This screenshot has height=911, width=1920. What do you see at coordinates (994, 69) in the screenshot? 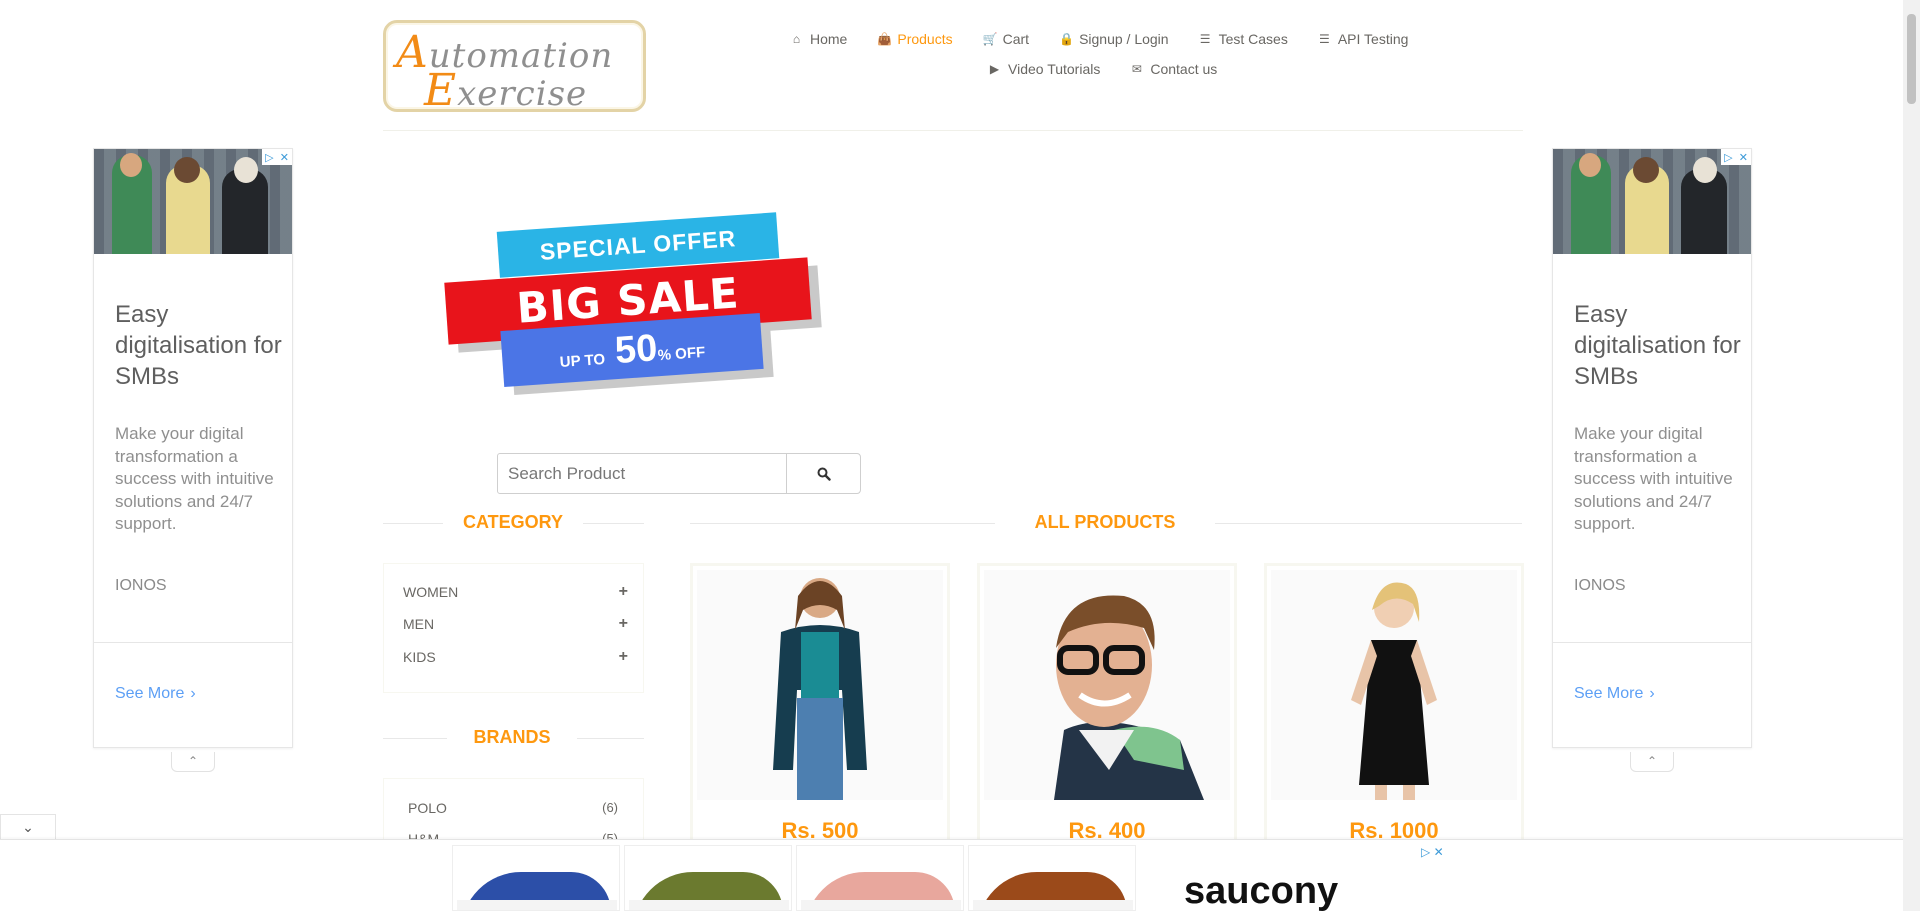
I see `youtube-play-icon: ▶` at bounding box center [994, 69].